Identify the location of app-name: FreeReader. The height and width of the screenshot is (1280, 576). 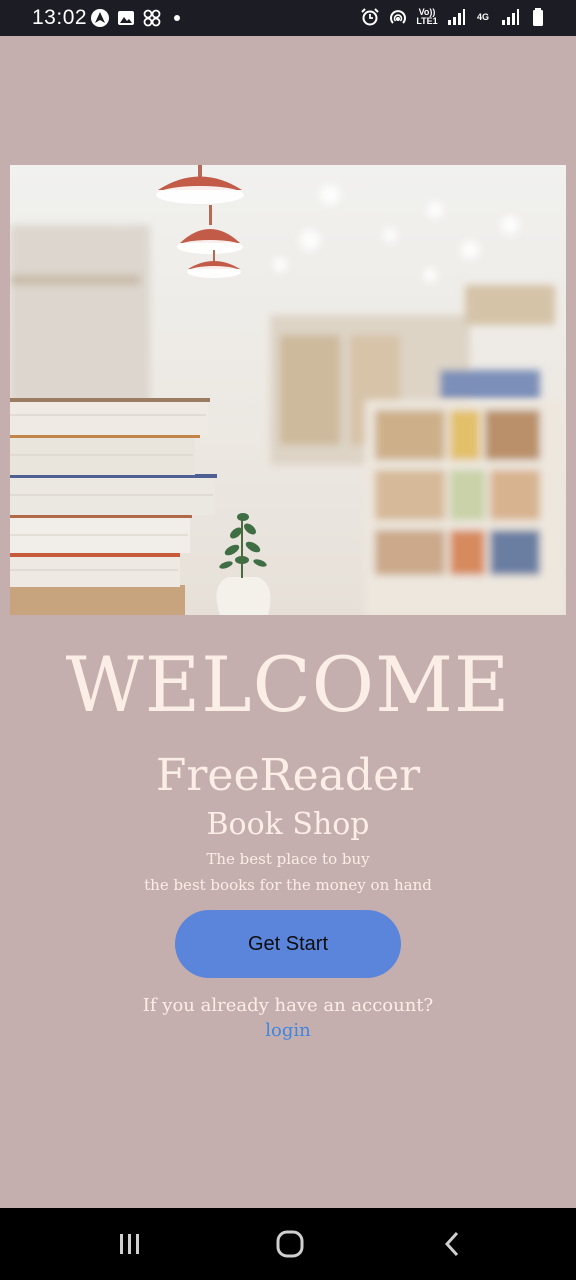
(288, 775).